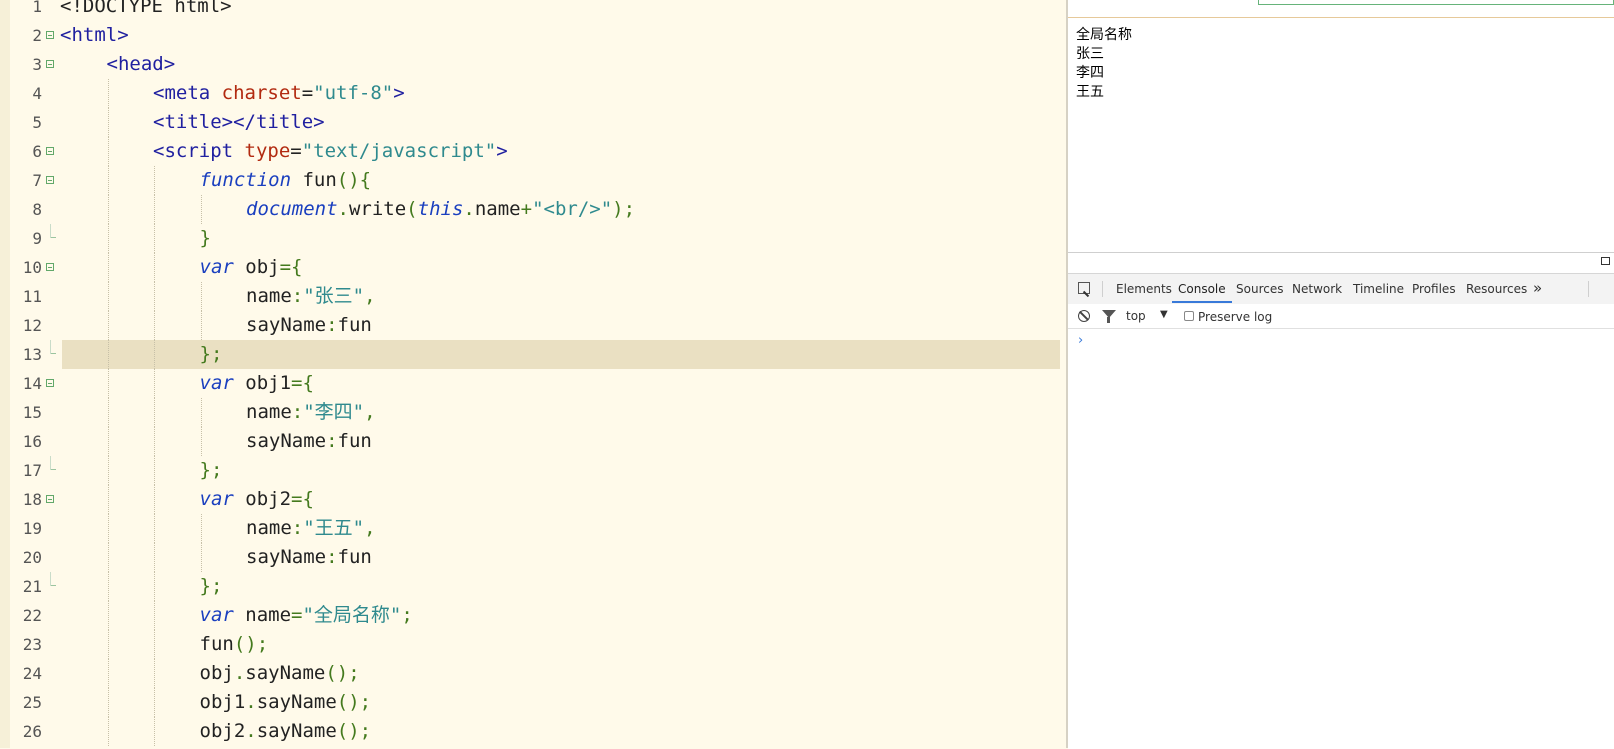 Image resolution: width=1614 pixels, height=749 pixels. What do you see at coordinates (530, 151) in the screenshot?
I see `code-line: 6 <script type="text/javascript">` at bounding box center [530, 151].